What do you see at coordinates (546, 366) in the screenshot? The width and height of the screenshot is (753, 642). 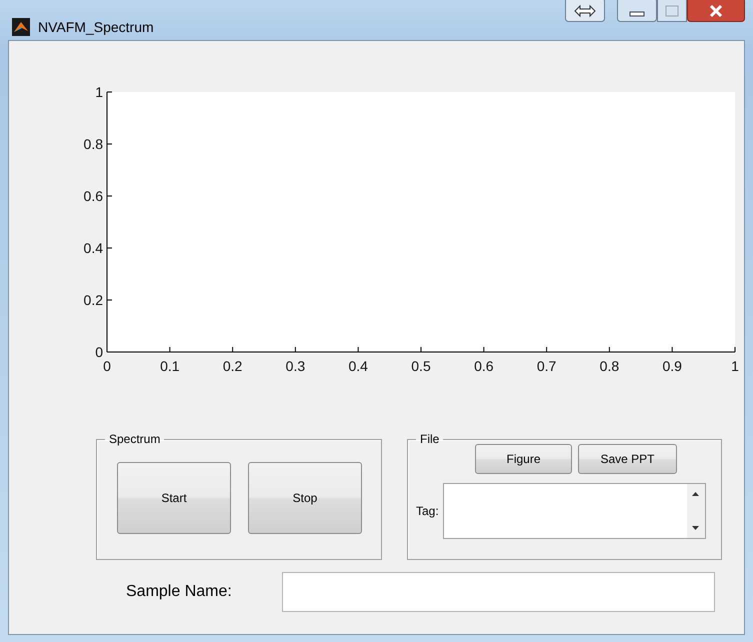 I see `x-tick-label: 0.7` at bounding box center [546, 366].